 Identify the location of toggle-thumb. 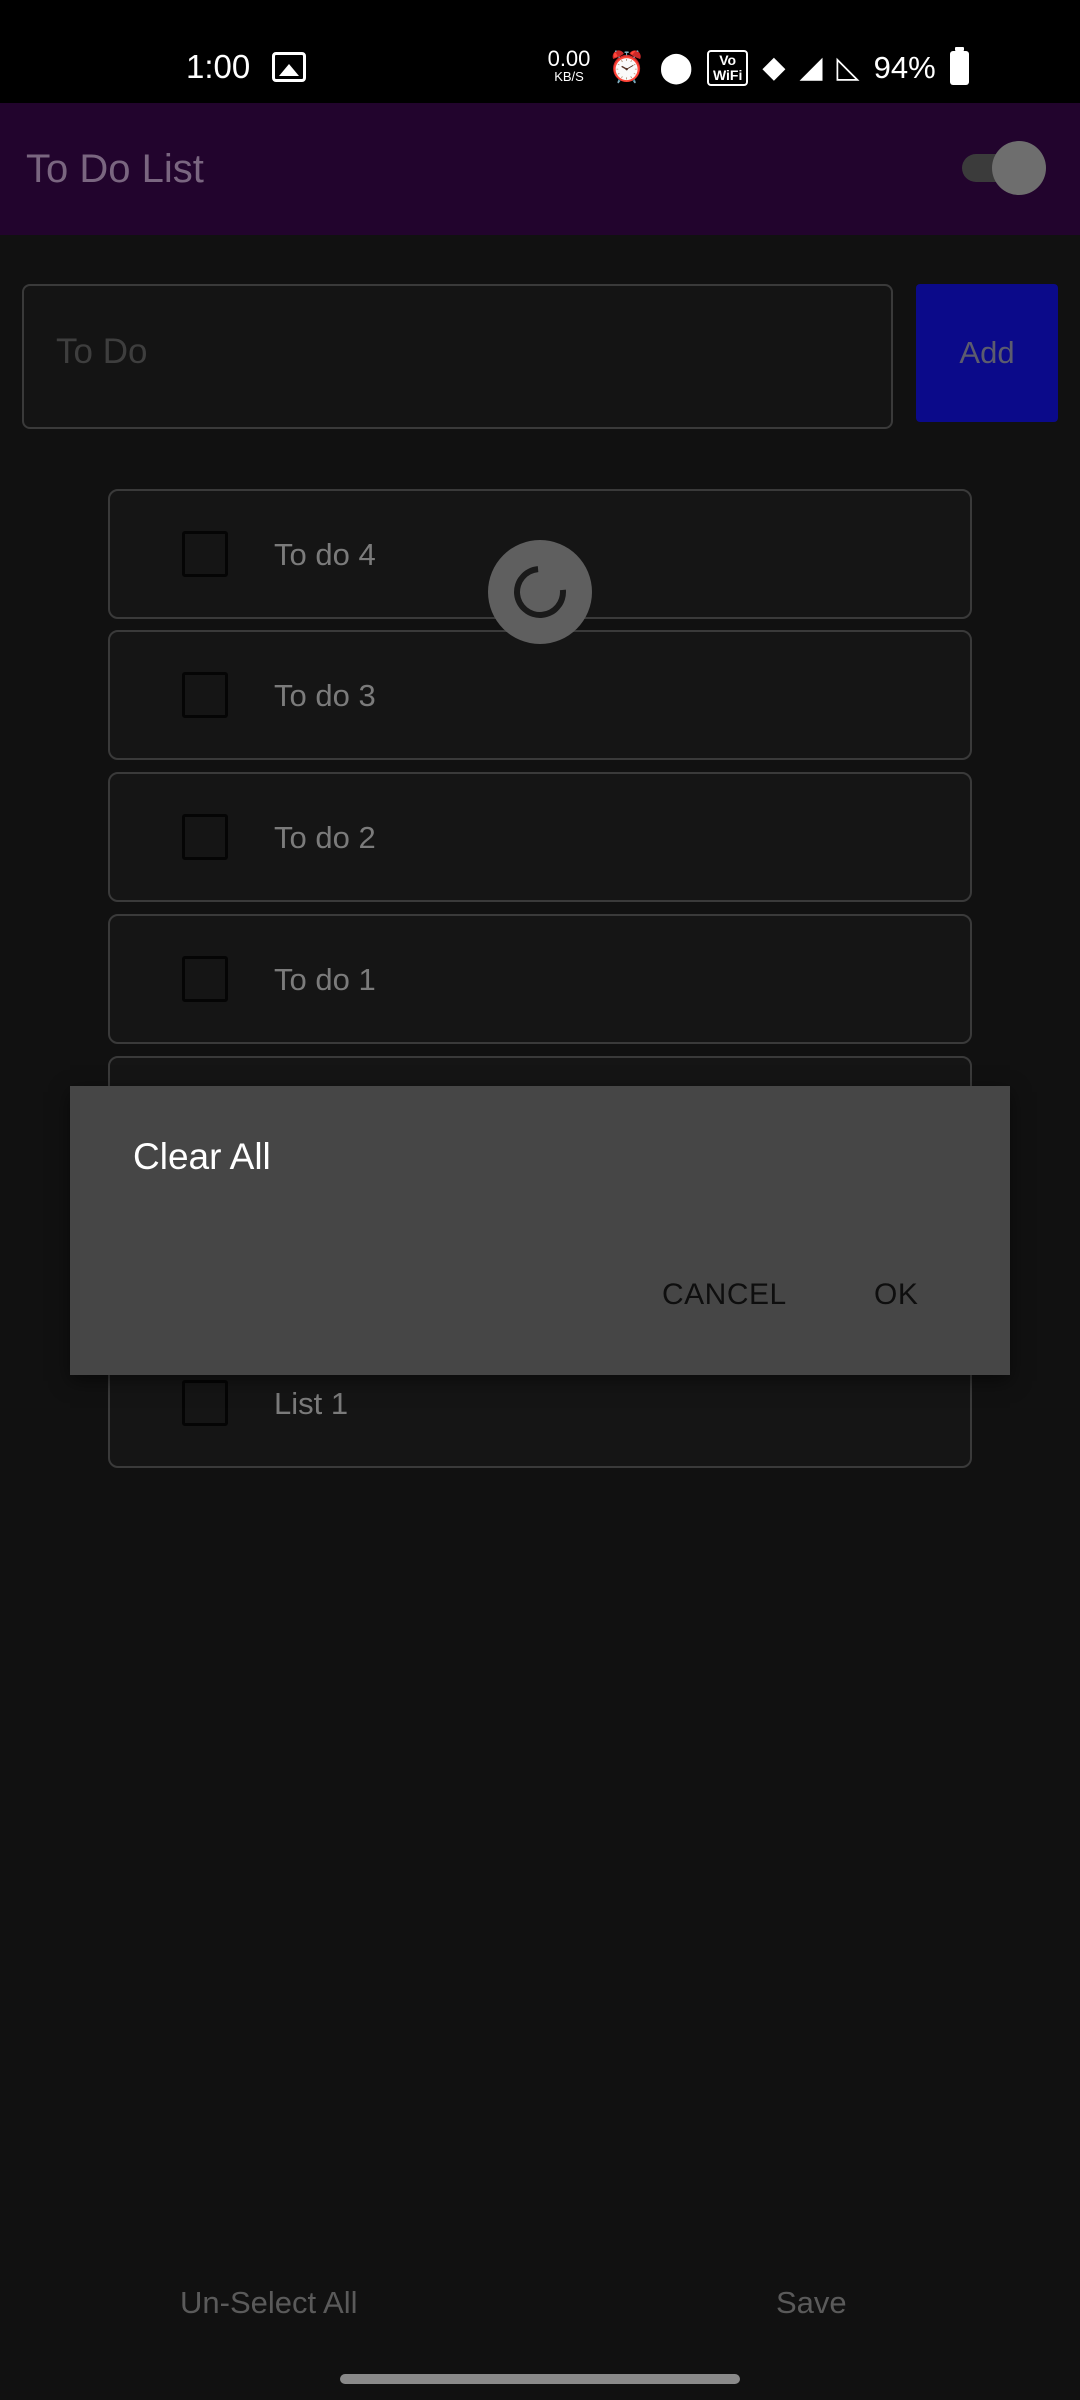
(1019, 168).